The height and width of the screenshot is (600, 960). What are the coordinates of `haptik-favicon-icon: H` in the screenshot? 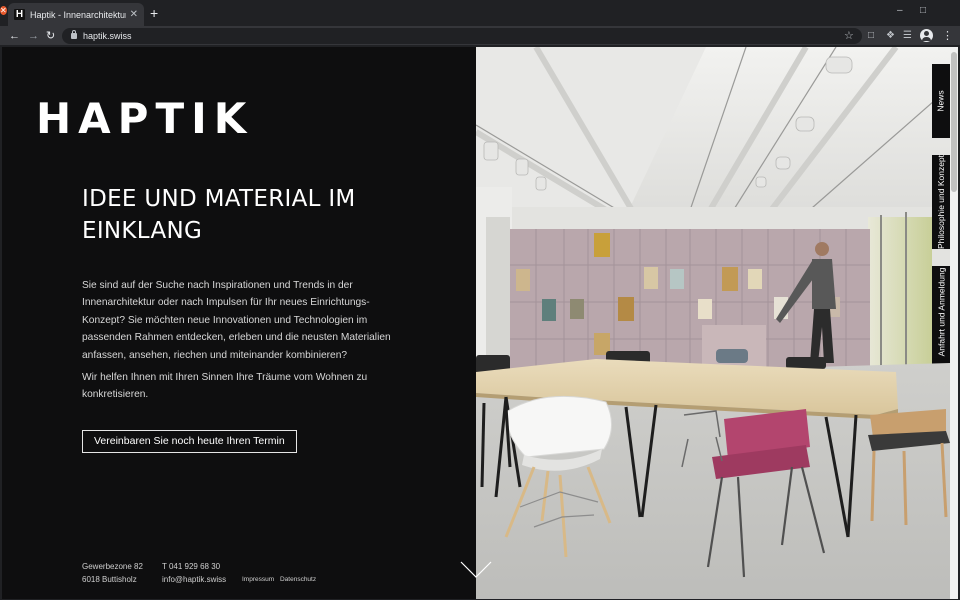 It's located at (19, 14).